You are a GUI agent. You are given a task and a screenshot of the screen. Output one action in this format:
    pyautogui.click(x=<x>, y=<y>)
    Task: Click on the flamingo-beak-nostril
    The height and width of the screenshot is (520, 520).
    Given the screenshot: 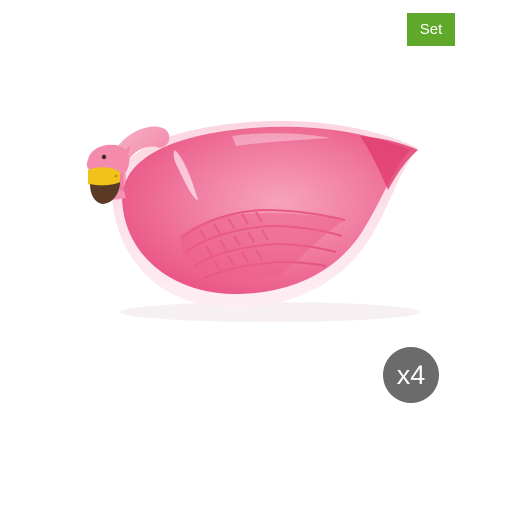 What is the action you would take?
    pyautogui.click(x=116, y=176)
    